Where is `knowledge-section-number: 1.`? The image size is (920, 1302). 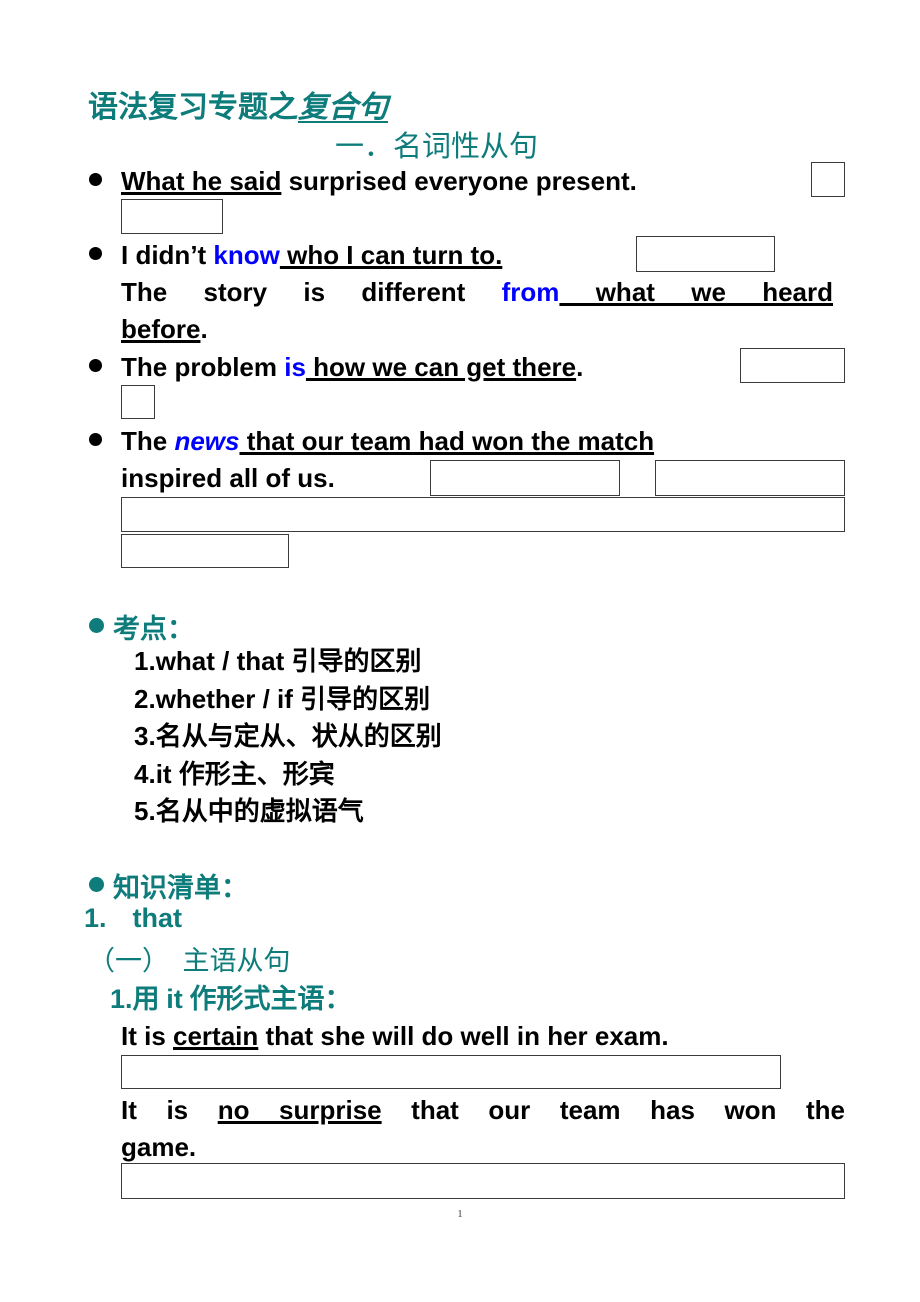 knowledge-section-number: 1. is located at coordinates (95, 918).